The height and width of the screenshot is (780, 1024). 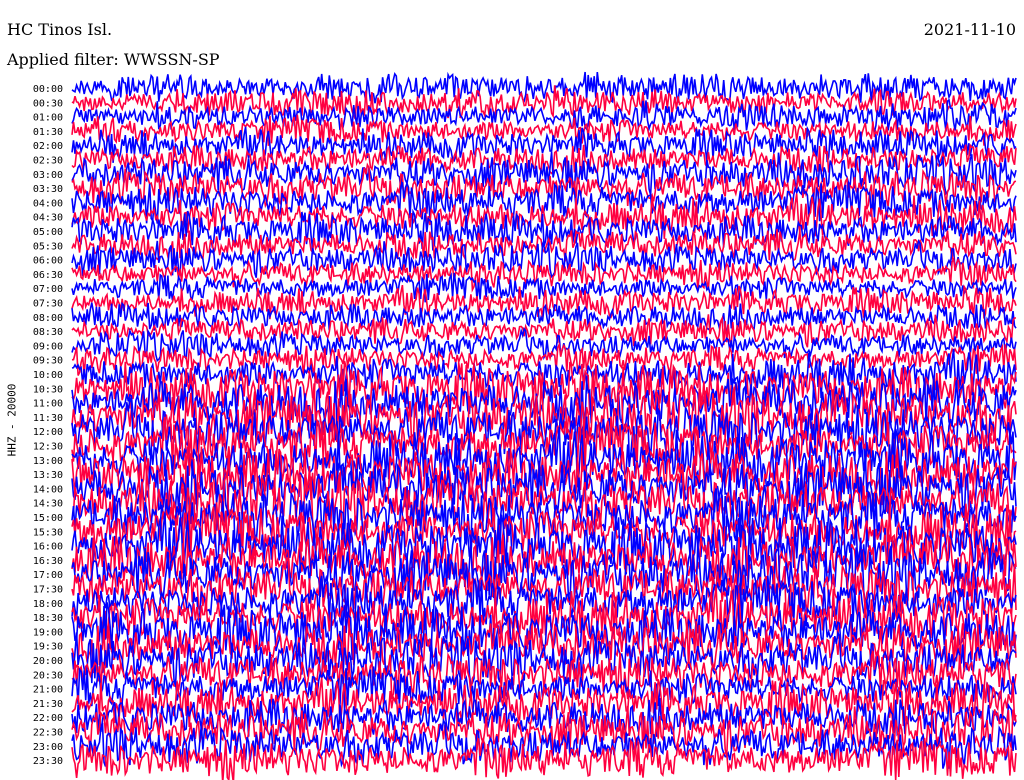 What do you see at coordinates (48, 675) in the screenshot?
I see `time-tick-label: 20:30` at bounding box center [48, 675].